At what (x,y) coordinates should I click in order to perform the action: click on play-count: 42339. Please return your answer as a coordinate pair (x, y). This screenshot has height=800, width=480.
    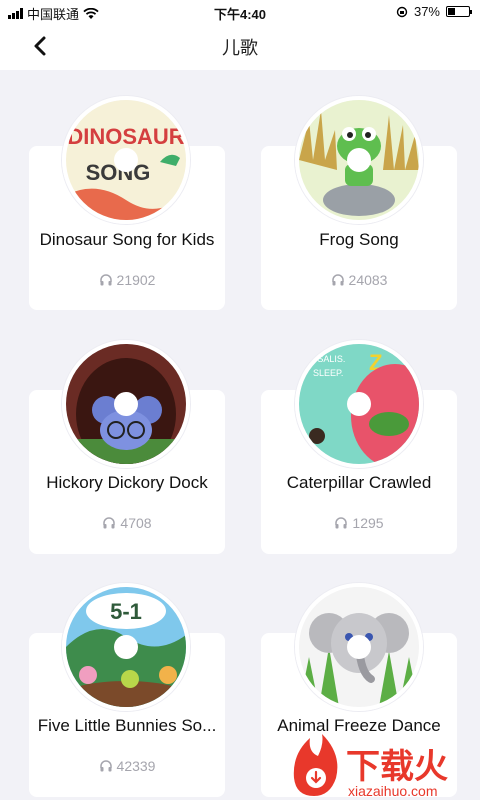
    Looking at the image, I should click on (127, 766).